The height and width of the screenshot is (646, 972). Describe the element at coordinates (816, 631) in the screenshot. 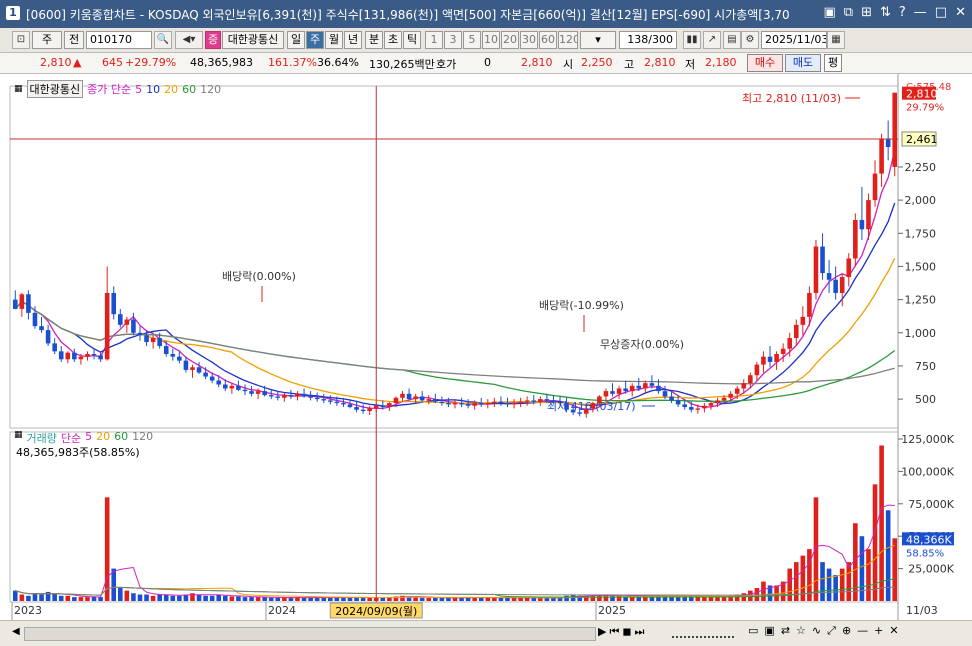

I see `wave-icon: ∿` at that location.